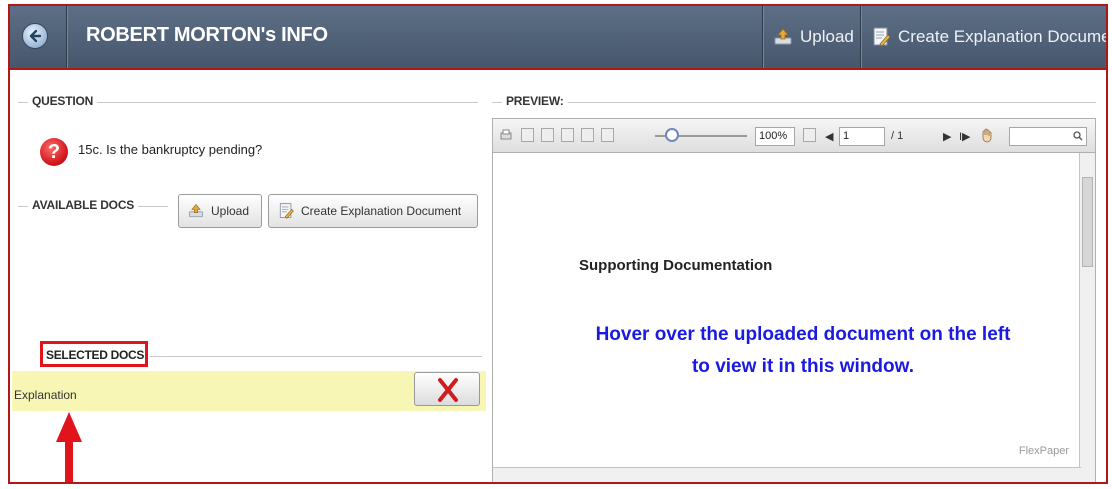 The image size is (1112, 489). I want to click on remove-doc-button, so click(447, 389).